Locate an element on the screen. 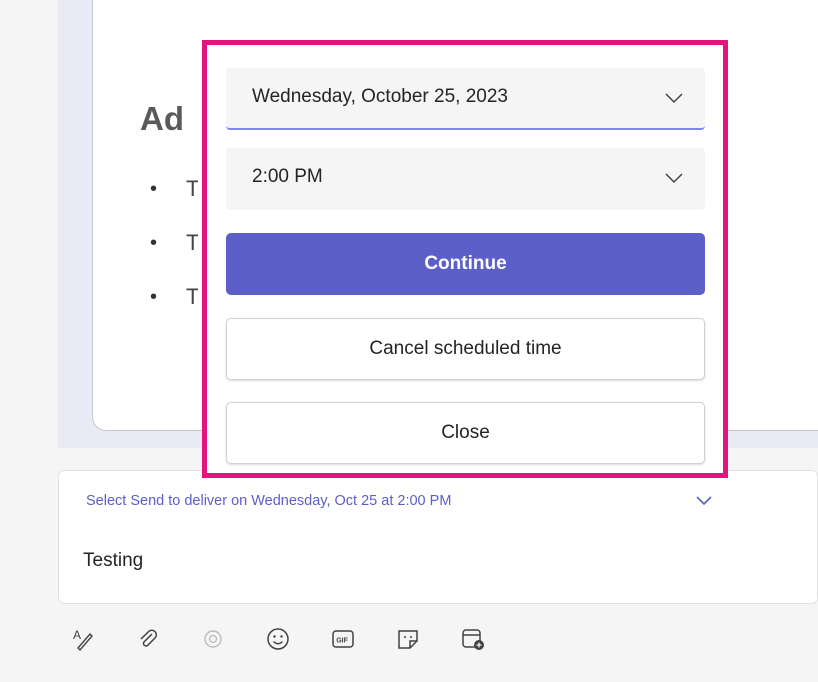  emoji-icon is located at coordinates (278, 639).